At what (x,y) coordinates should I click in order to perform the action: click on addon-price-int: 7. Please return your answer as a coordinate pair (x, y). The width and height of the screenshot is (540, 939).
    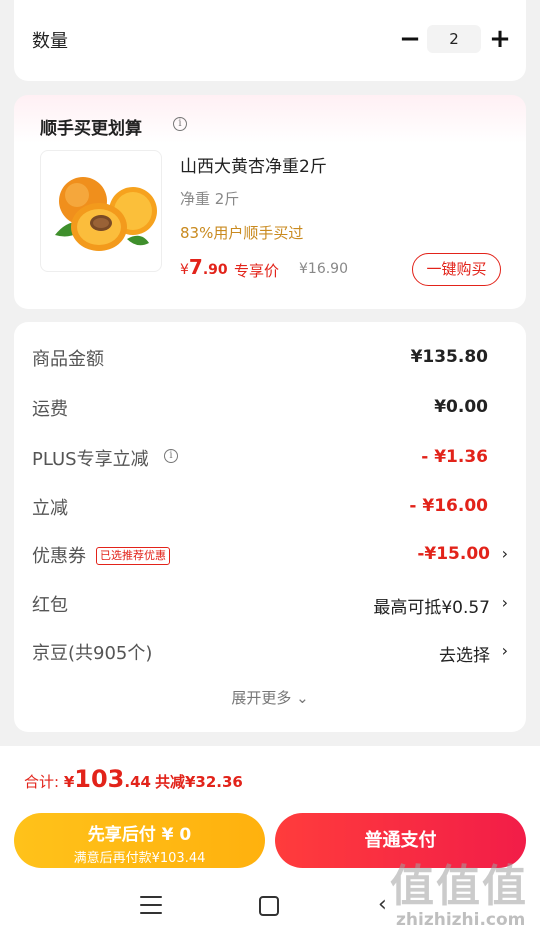
    Looking at the image, I should click on (195, 267).